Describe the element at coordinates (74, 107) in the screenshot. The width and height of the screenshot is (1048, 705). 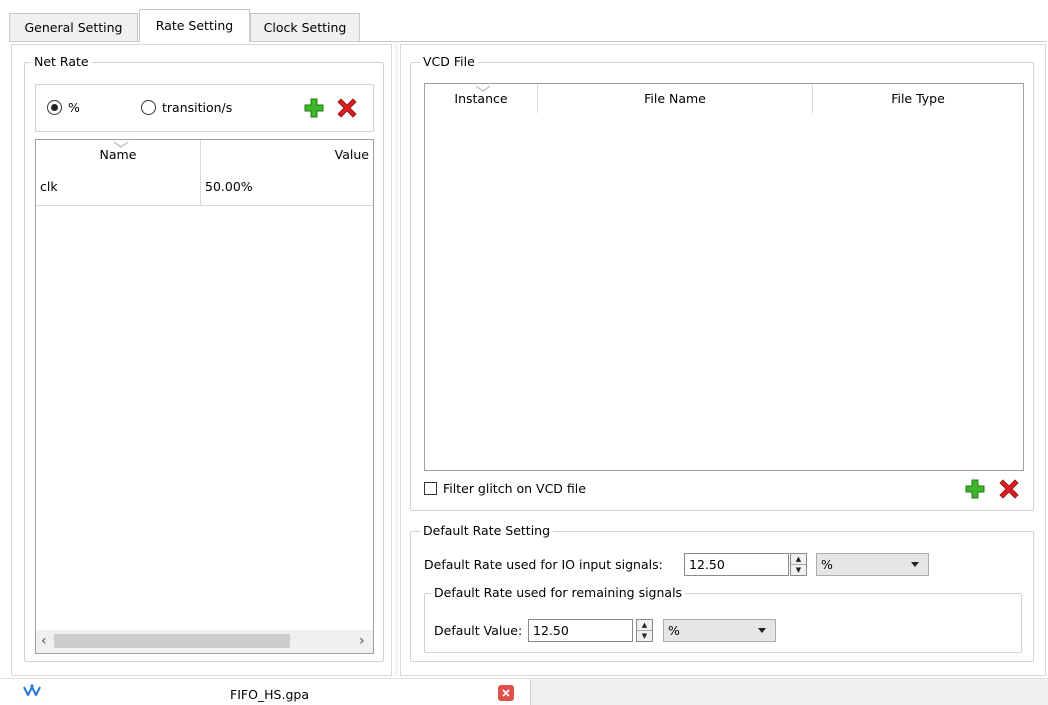
I see `radio-percent-label: %` at that location.